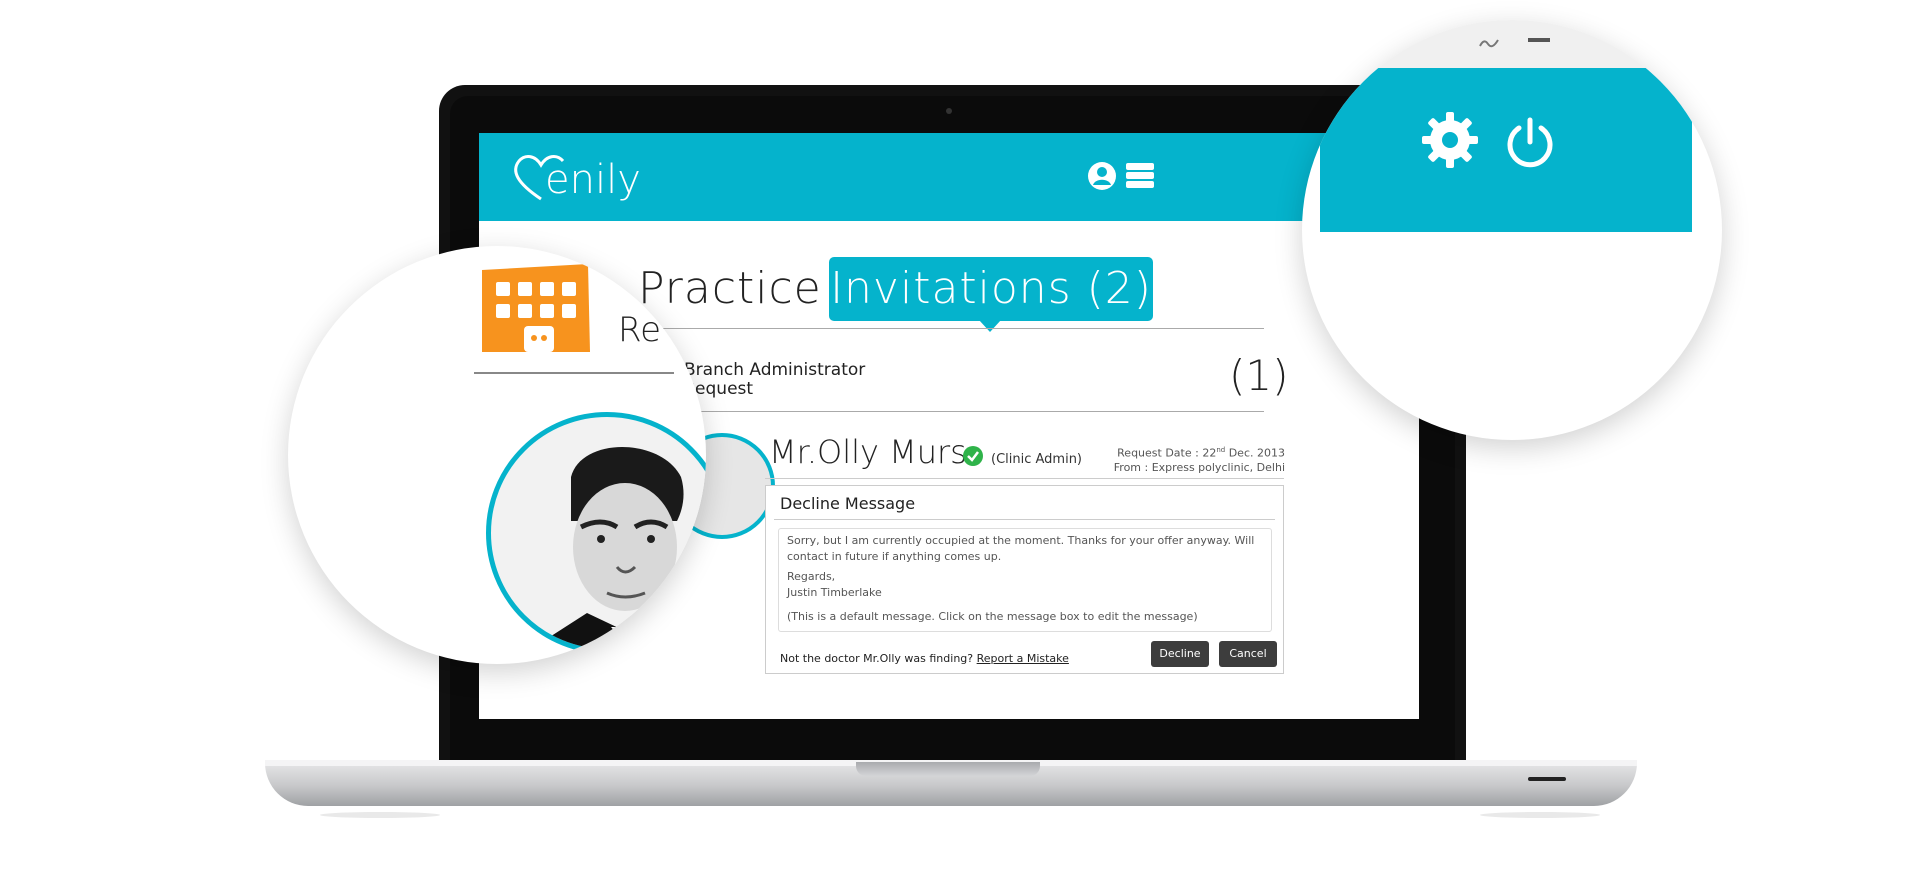 The image size is (1920, 880). Describe the element at coordinates (991, 289) in the screenshot. I see `tab-invitations: Invitations (2)` at that location.